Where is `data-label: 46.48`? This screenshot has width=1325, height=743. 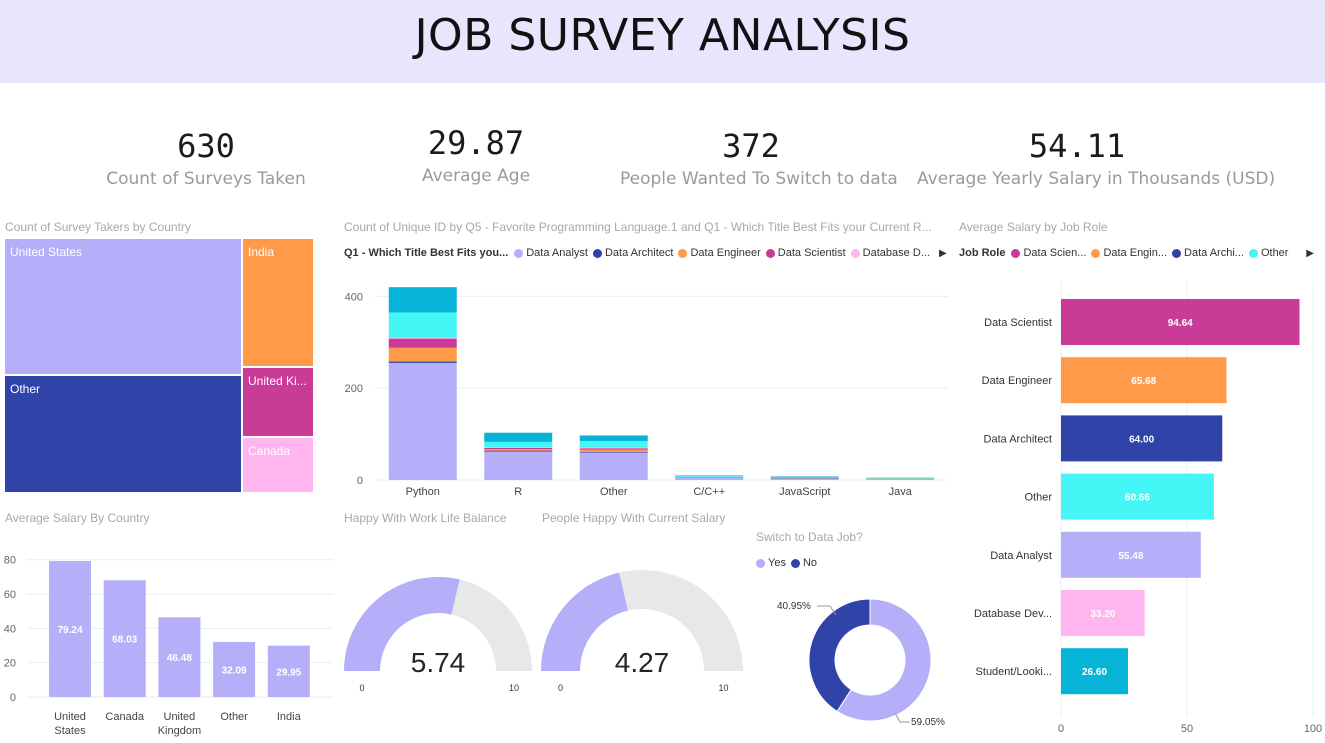
data-label: 46.48 is located at coordinates (179, 658).